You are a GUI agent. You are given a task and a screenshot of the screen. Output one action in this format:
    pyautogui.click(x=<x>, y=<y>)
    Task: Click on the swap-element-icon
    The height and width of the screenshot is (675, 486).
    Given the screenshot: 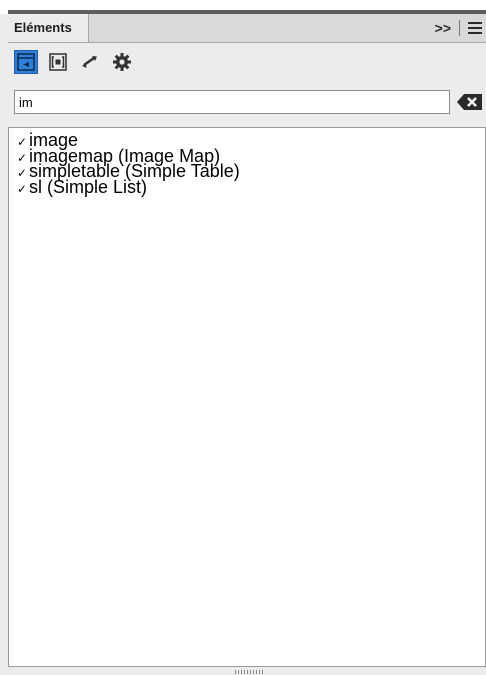 What is the action you would take?
    pyautogui.click(x=89, y=62)
    